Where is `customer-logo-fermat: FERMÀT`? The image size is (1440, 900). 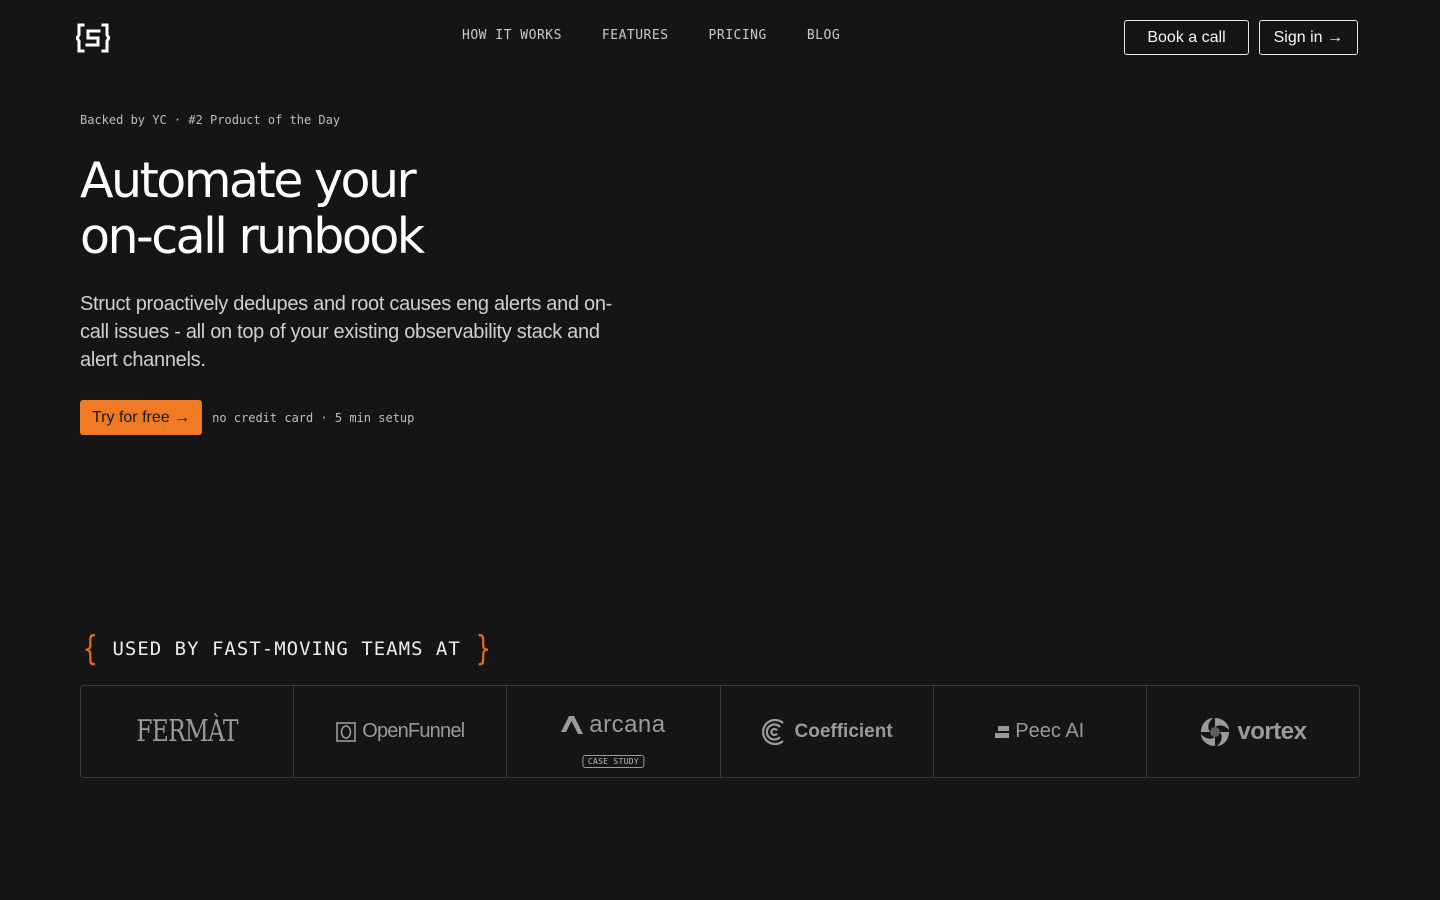 customer-logo-fermat: FERMÀT is located at coordinates (188, 731).